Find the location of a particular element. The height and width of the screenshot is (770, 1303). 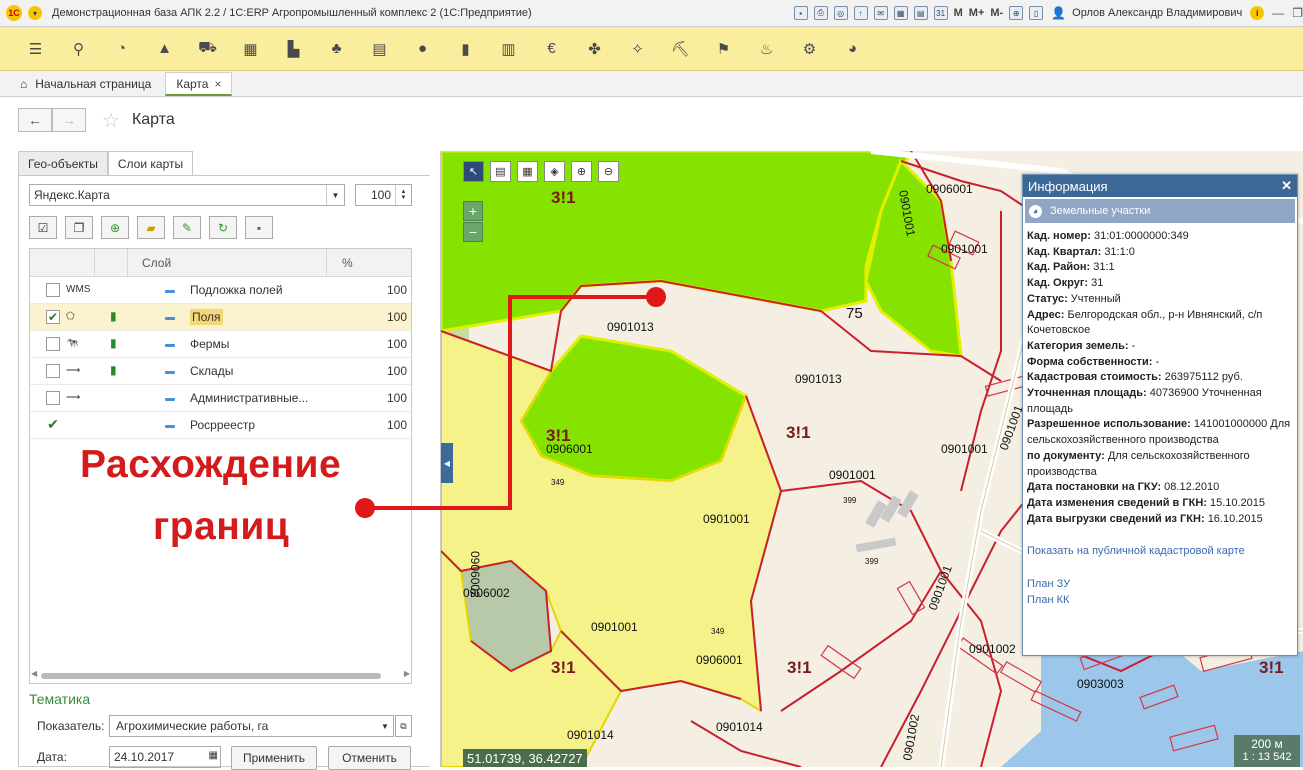

open-icon: ⧉ is located at coordinates (403, 726).